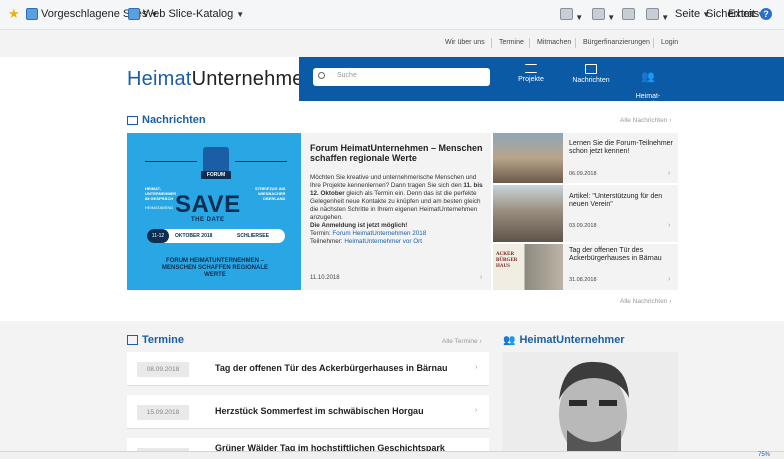 The image size is (784, 459). I want to click on all-news-link-bottom: Alle Nachrichten ›, so click(645, 301).